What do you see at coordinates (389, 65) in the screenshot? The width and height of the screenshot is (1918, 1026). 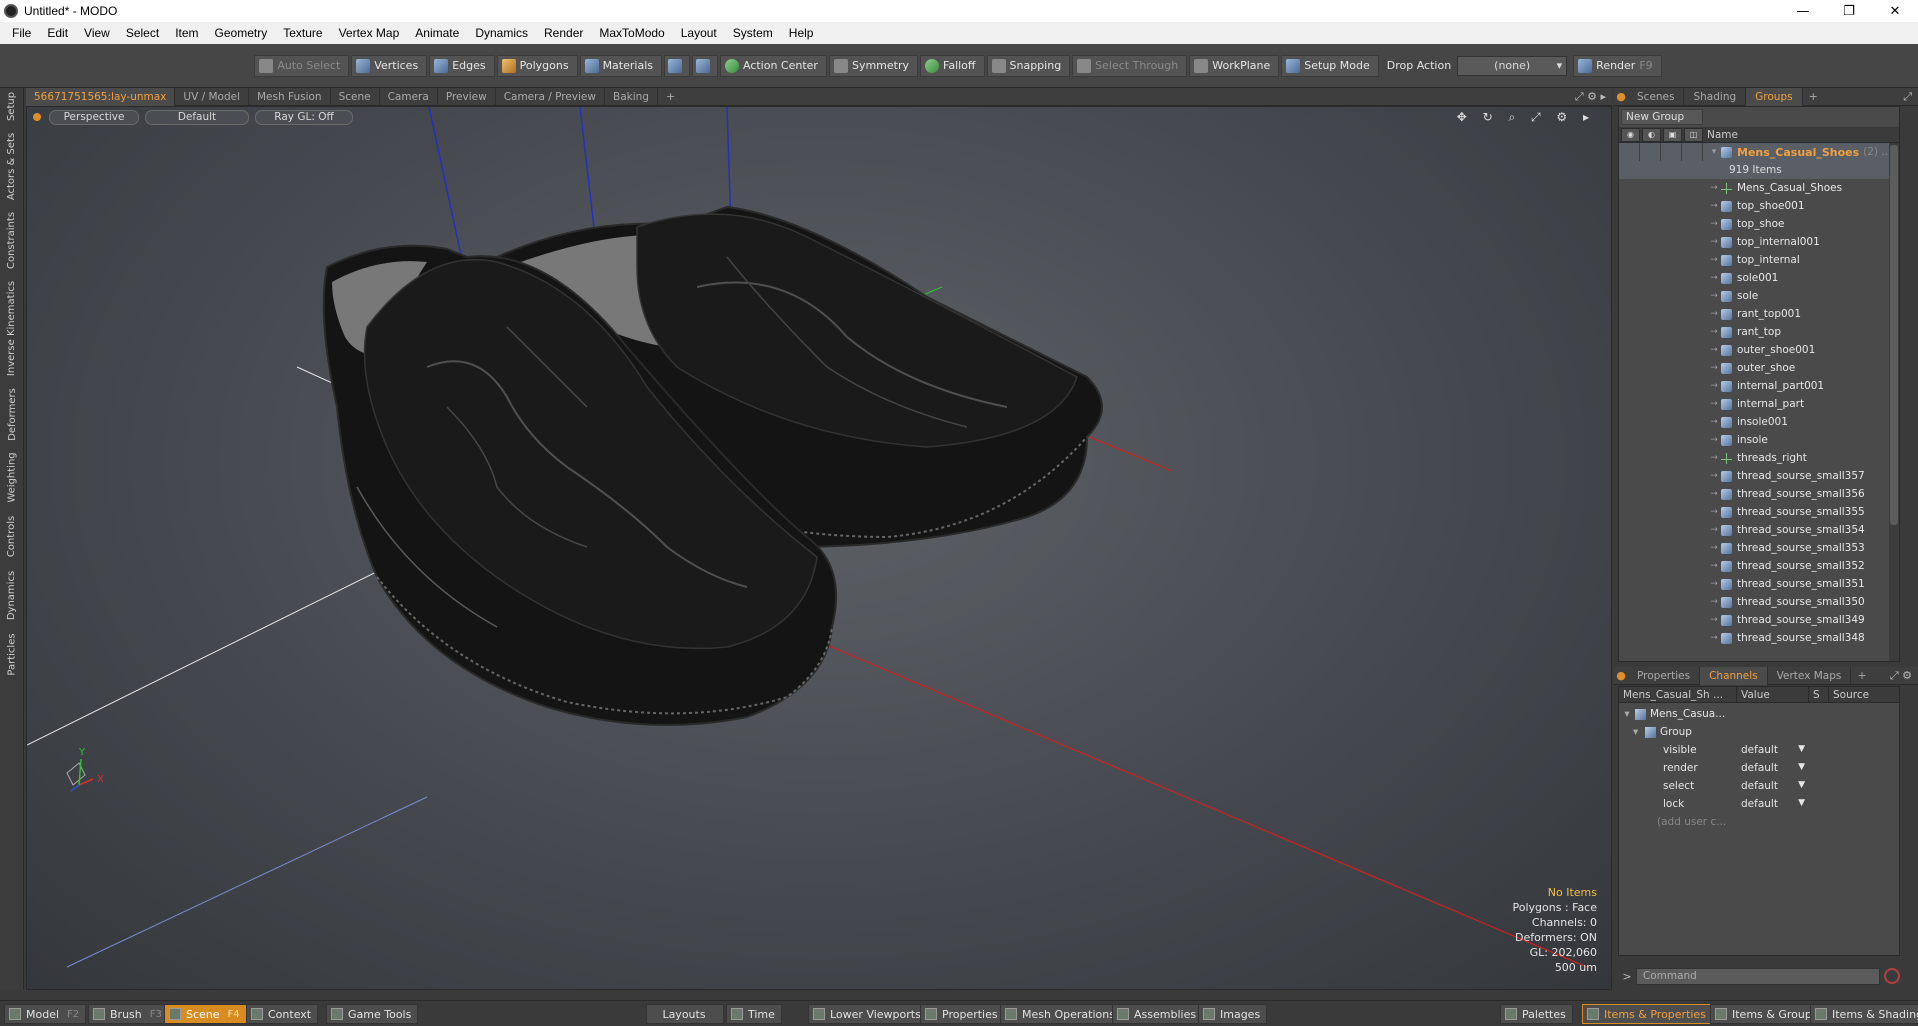 I see `vertices-button: Vertices` at bounding box center [389, 65].